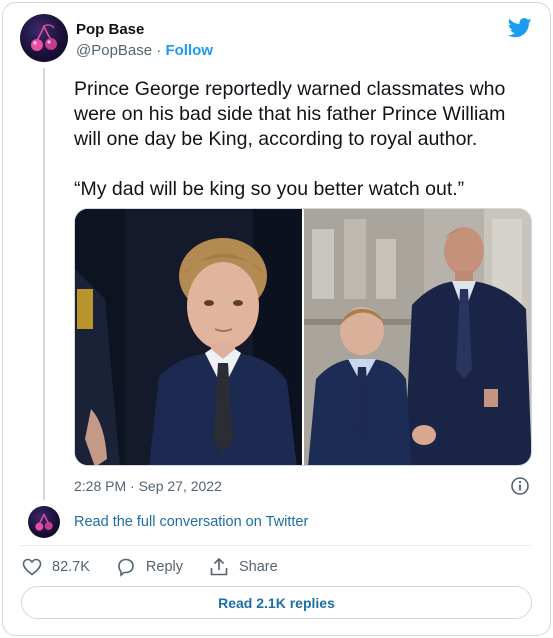 The image size is (553, 638). What do you see at coordinates (148, 486) in the screenshot?
I see `tweet-timestamp: 2:28 PM · Sep 27, 2022` at bounding box center [148, 486].